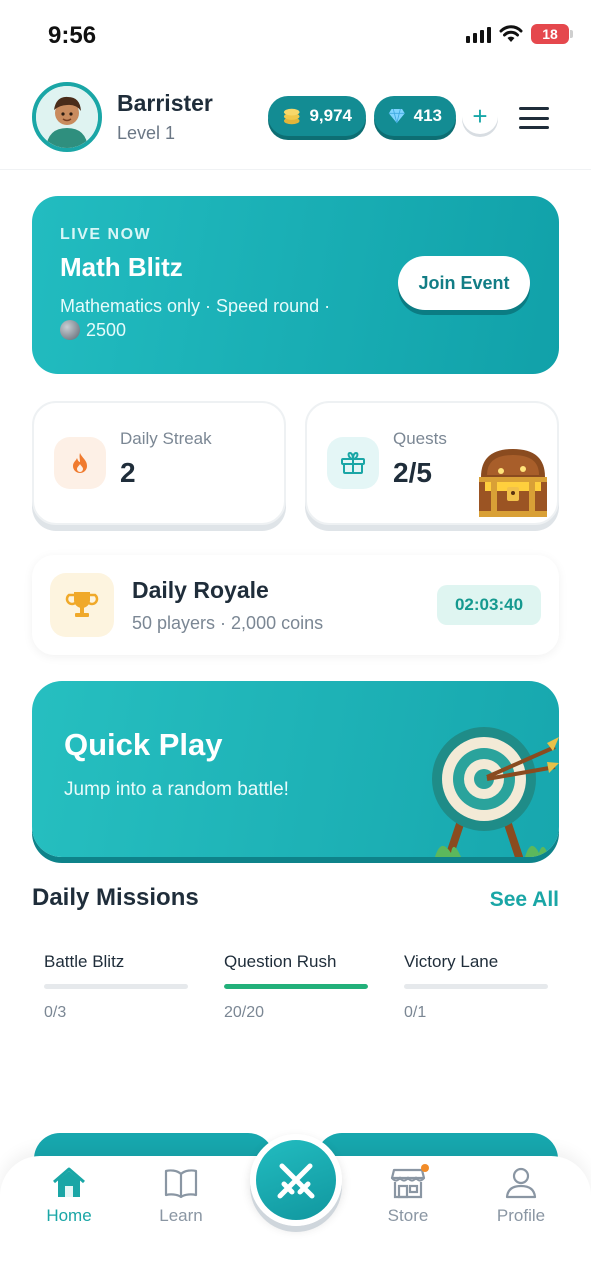 The height and width of the screenshot is (1280, 591). I want to click on store-icon, so click(408, 1183).